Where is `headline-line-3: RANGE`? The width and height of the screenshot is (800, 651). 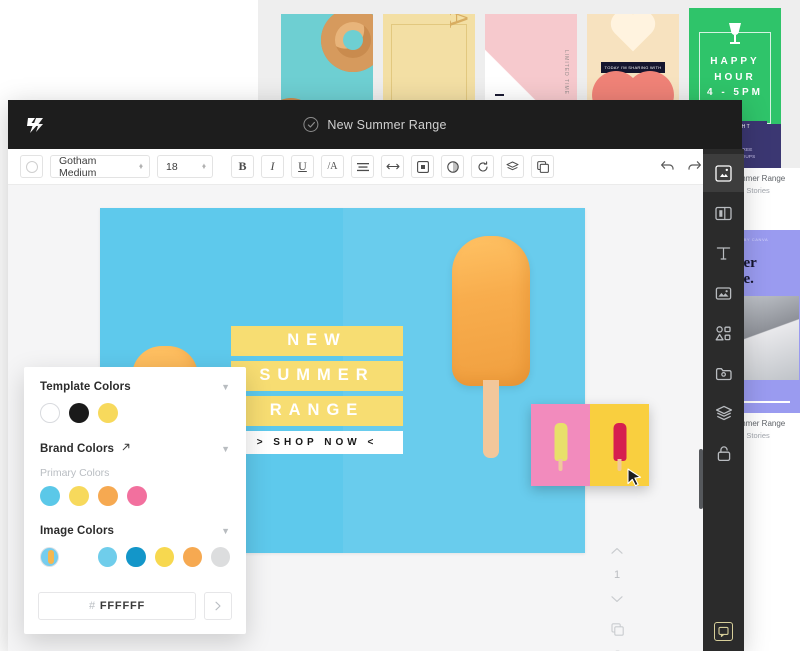
headline-line-3: RANGE is located at coordinates (317, 411).